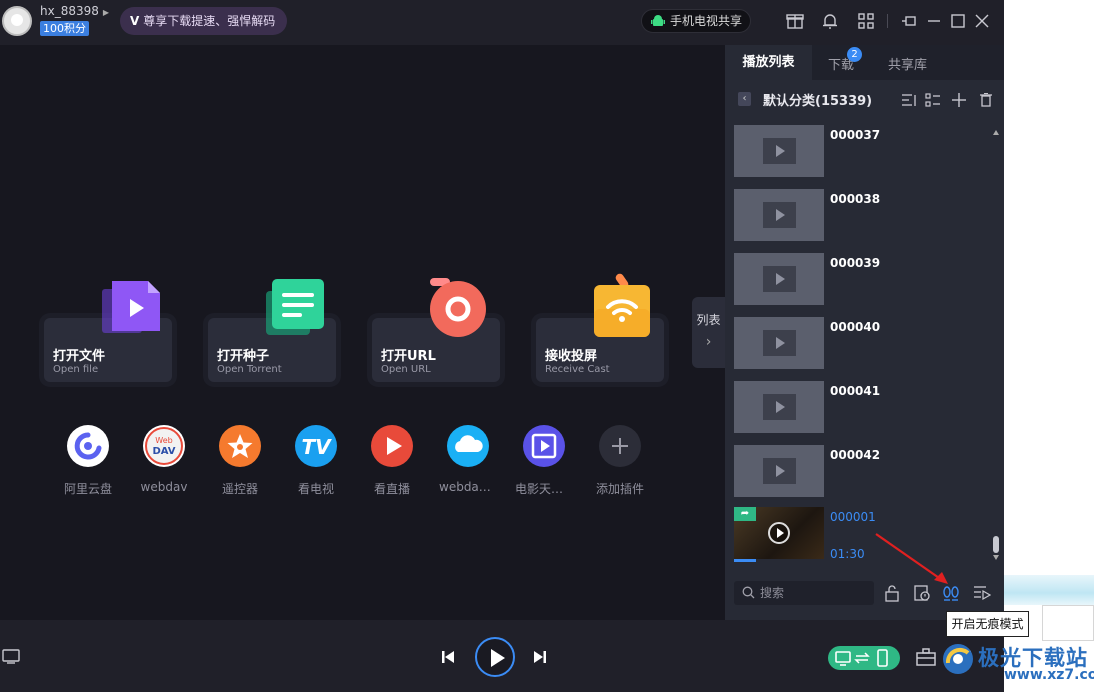  I want to click on app-live: 看直播, so click(392, 461).